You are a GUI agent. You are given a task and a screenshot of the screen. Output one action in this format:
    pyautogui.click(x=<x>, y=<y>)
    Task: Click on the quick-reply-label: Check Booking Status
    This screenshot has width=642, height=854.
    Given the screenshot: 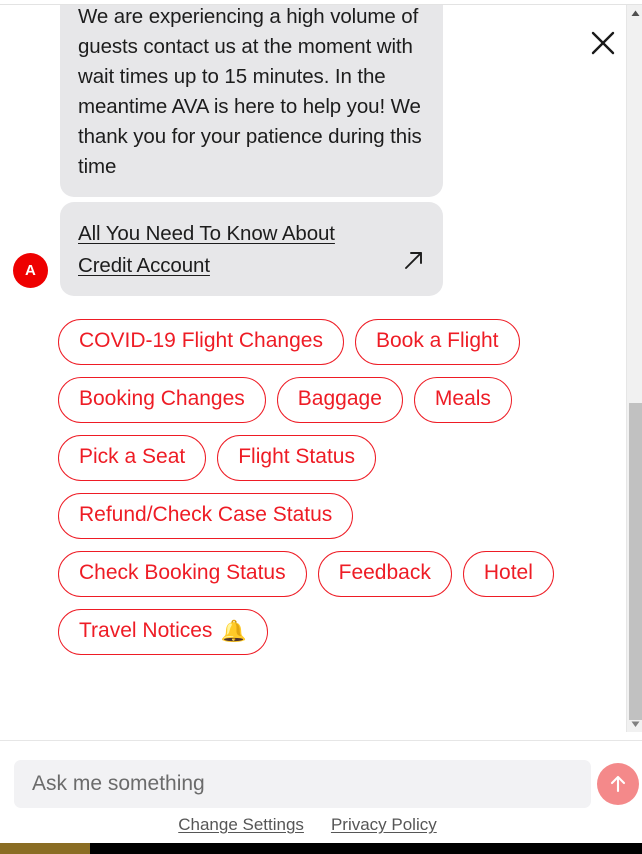 What is the action you would take?
    pyautogui.click(x=182, y=572)
    